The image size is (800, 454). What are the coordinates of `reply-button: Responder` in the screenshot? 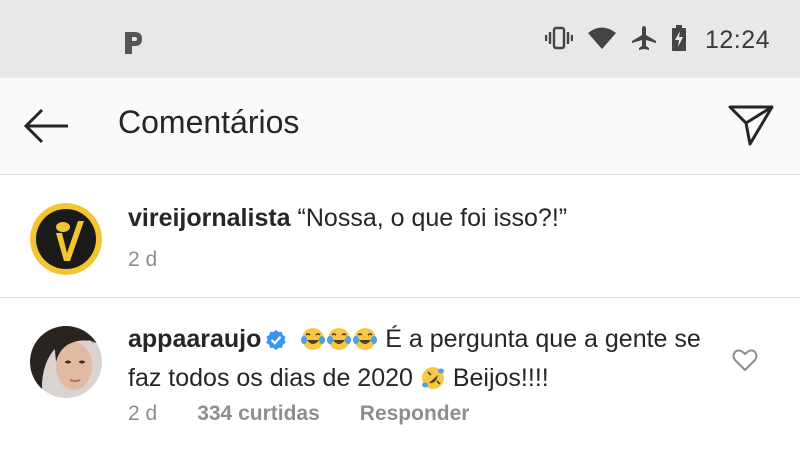 It's located at (415, 414).